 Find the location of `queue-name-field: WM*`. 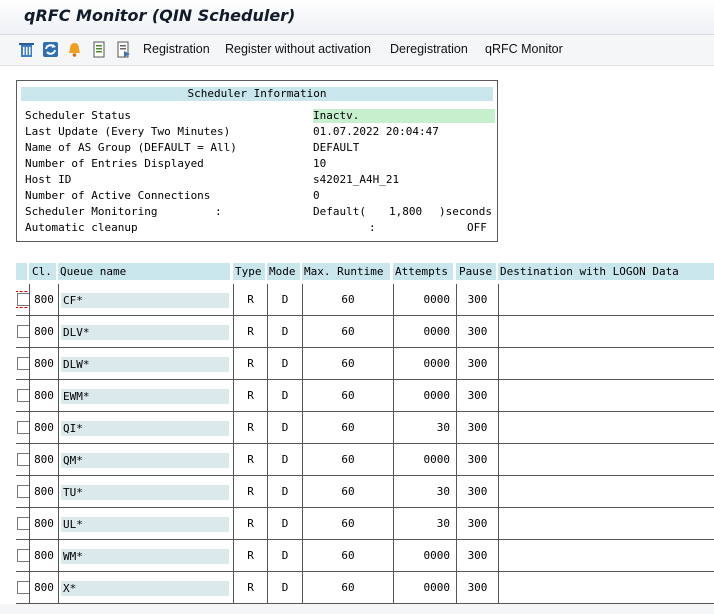

queue-name-field: WM* is located at coordinates (145, 556).